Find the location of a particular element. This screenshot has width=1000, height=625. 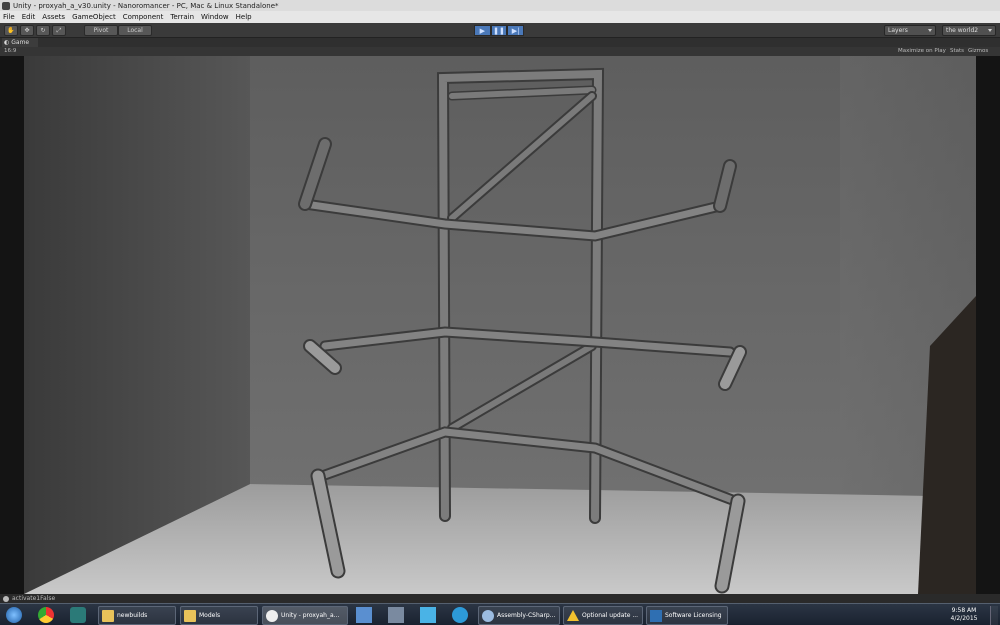

pinned-q-icon is located at coordinates (460, 615).